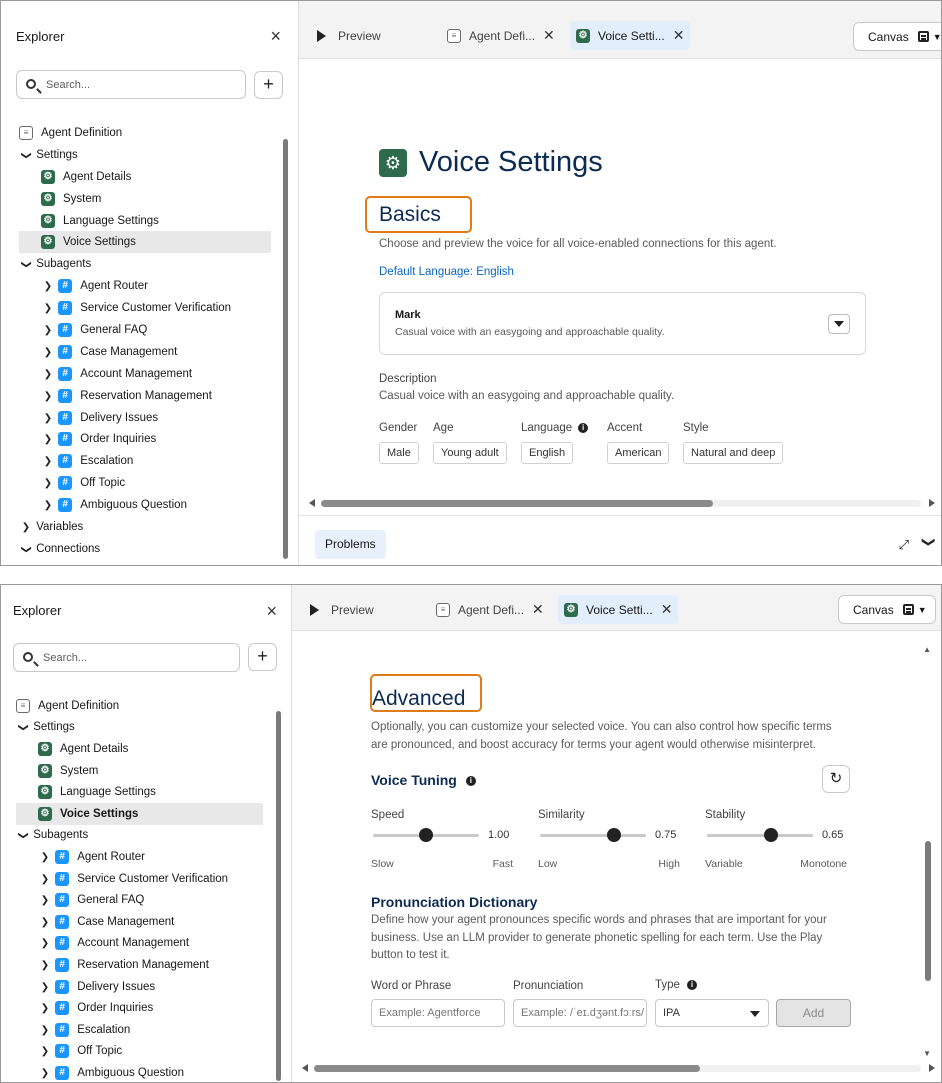  What do you see at coordinates (836, 779) in the screenshot?
I see `reset-button: ↻` at bounding box center [836, 779].